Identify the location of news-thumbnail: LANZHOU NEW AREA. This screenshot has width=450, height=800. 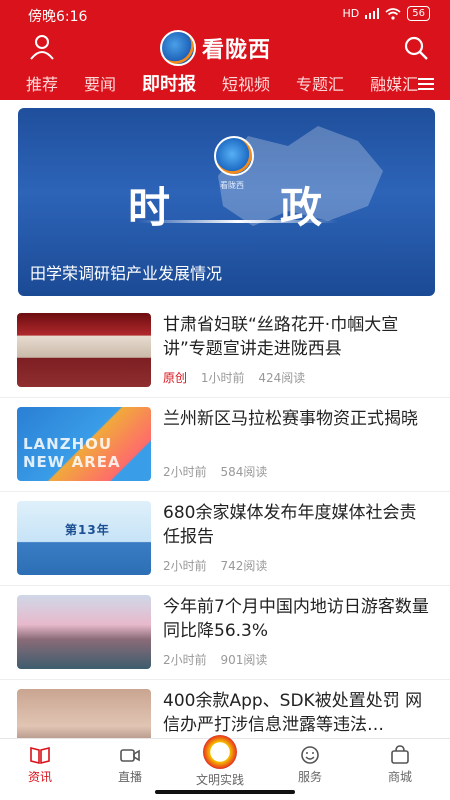
(84, 444).